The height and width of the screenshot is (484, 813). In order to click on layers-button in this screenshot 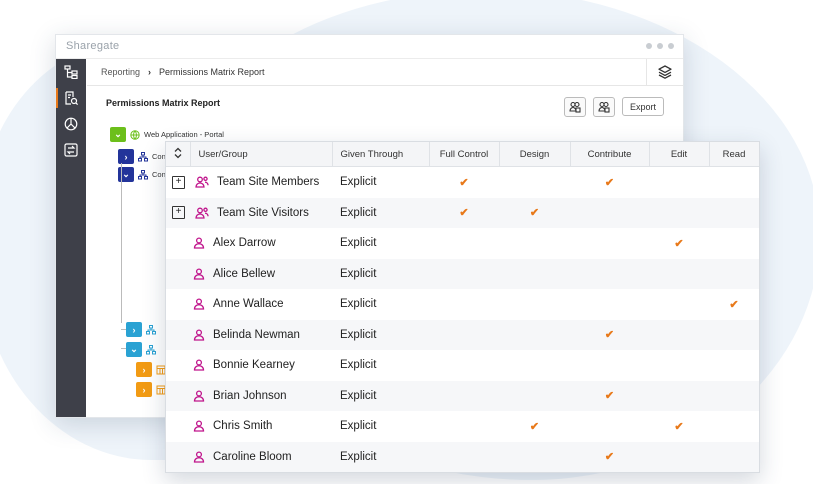, I will do `click(664, 72)`.